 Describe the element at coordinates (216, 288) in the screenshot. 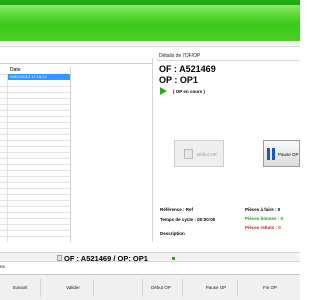

I see `pause-op-toolbar-button: Pause OP` at that location.